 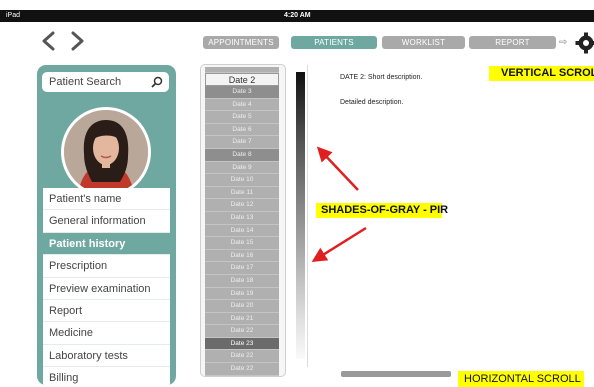 I want to click on arrow-down-icon, so click(x=339, y=244).